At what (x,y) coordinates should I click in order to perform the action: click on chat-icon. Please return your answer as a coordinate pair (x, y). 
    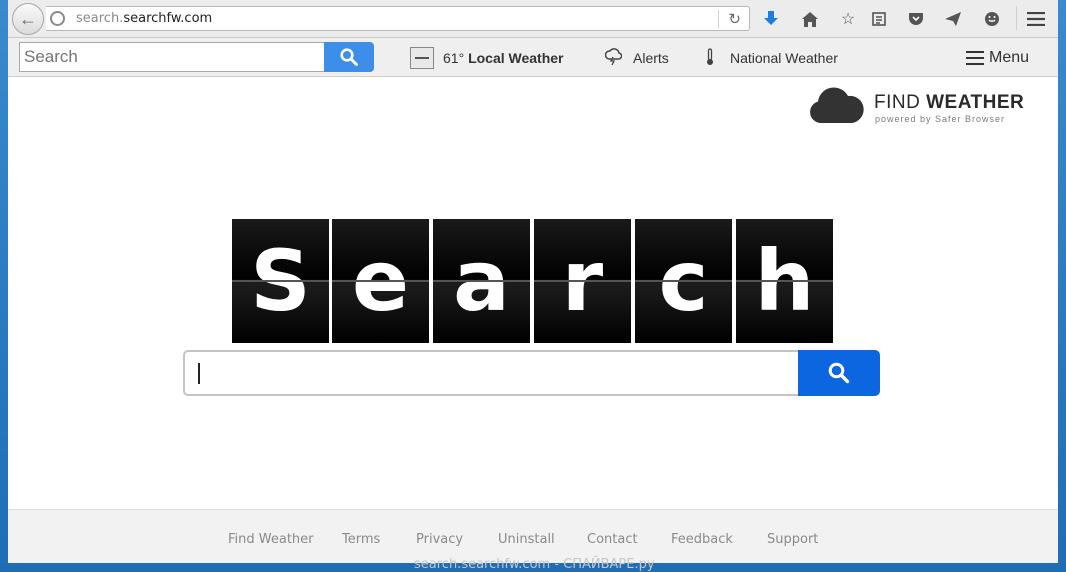
    Looking at the image, I should click on (992, 19).